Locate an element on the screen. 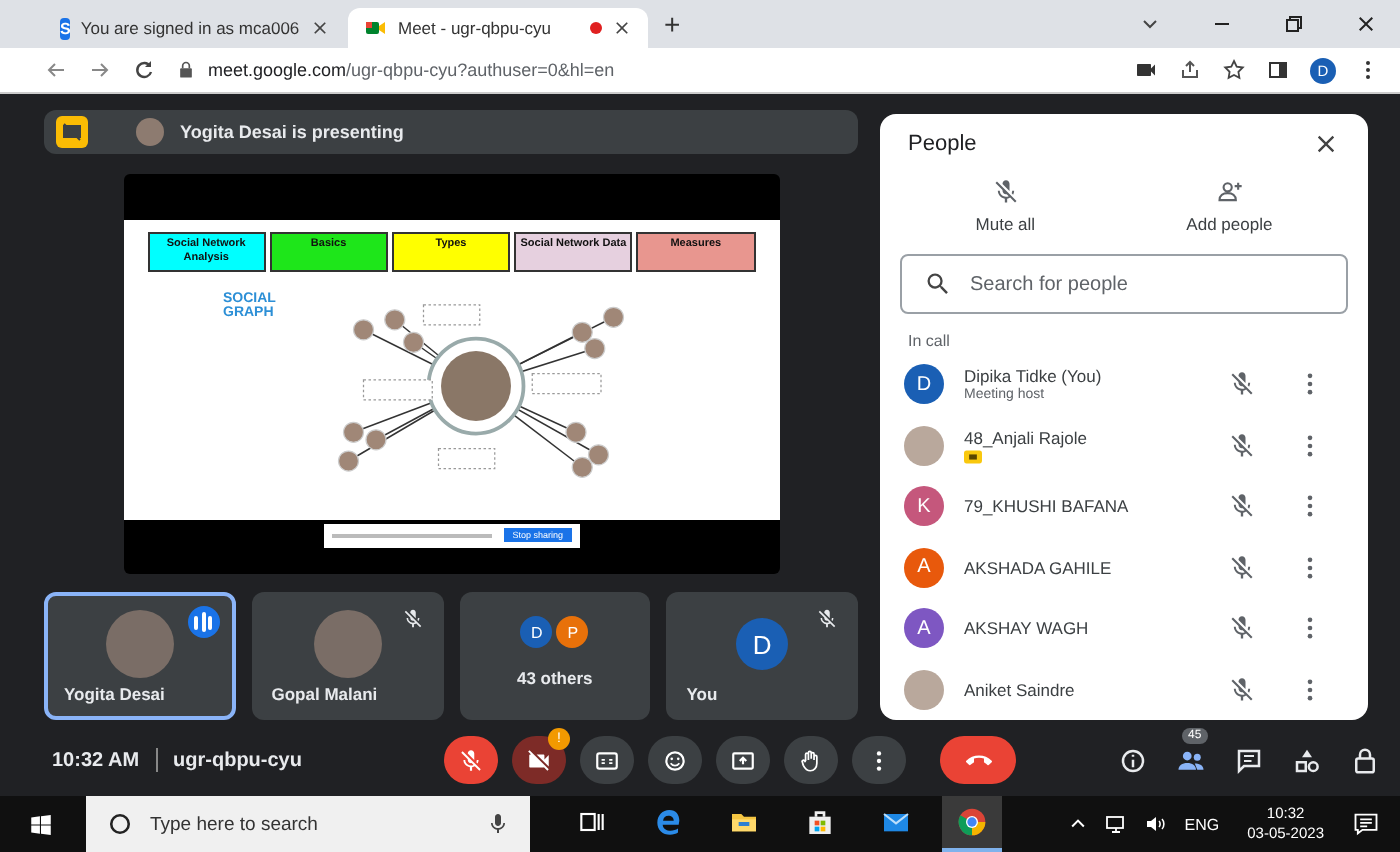  browser-tab: Meet - ugr-qbpu-cyu is located at coordinates (498, 28).